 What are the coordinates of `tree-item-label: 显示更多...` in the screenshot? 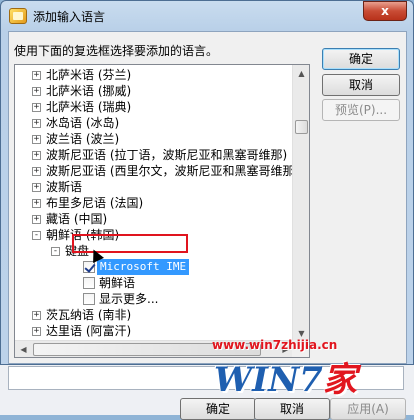 It's located at (129, 299).